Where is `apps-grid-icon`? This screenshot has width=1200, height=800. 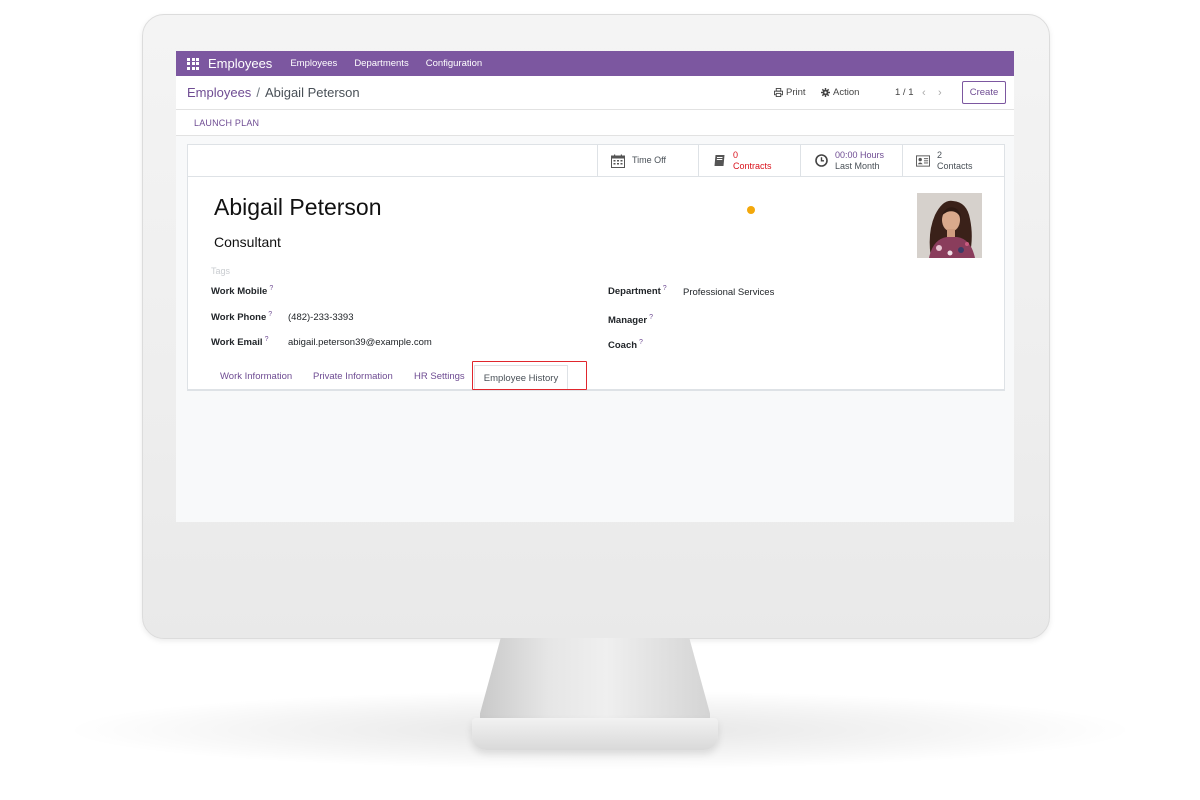
apps-grid-icon is located at coordinates (193, 63).